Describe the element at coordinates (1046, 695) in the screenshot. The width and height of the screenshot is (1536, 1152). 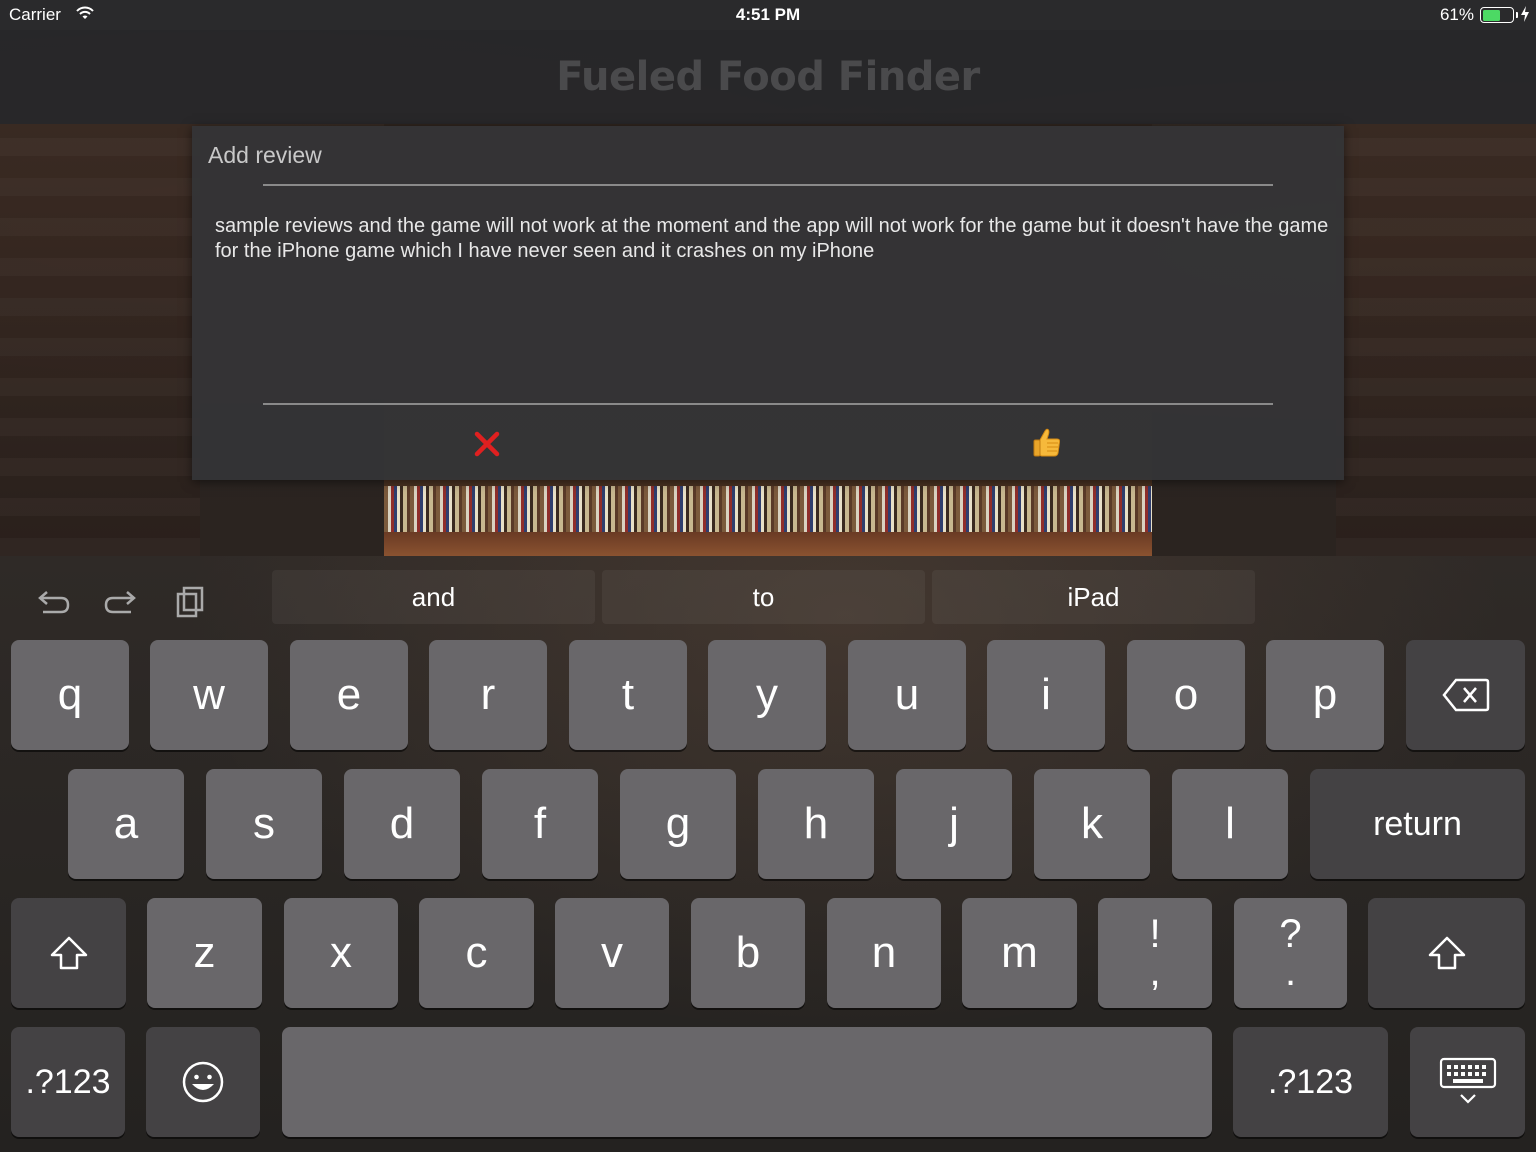
I see `key-i: i` at that location.